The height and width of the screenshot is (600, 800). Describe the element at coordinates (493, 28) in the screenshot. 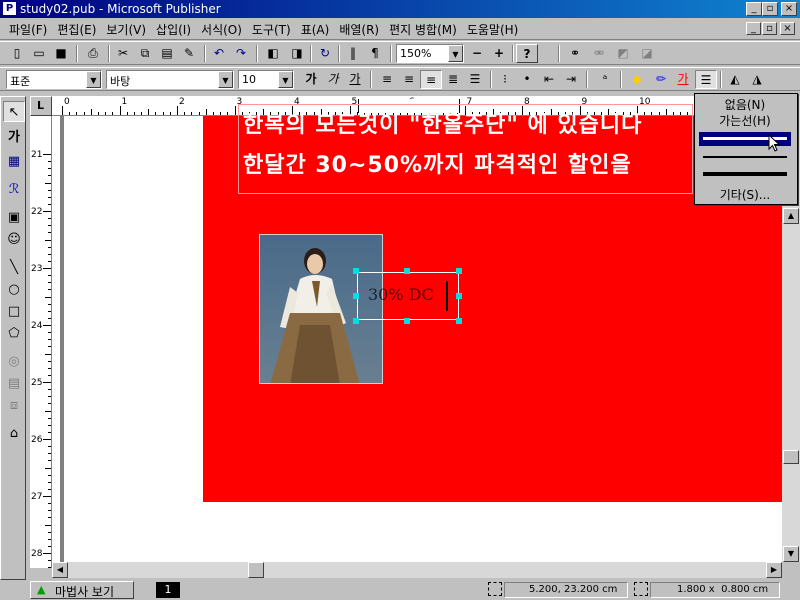

I see `menu-help: 도움말(H)` at that location.